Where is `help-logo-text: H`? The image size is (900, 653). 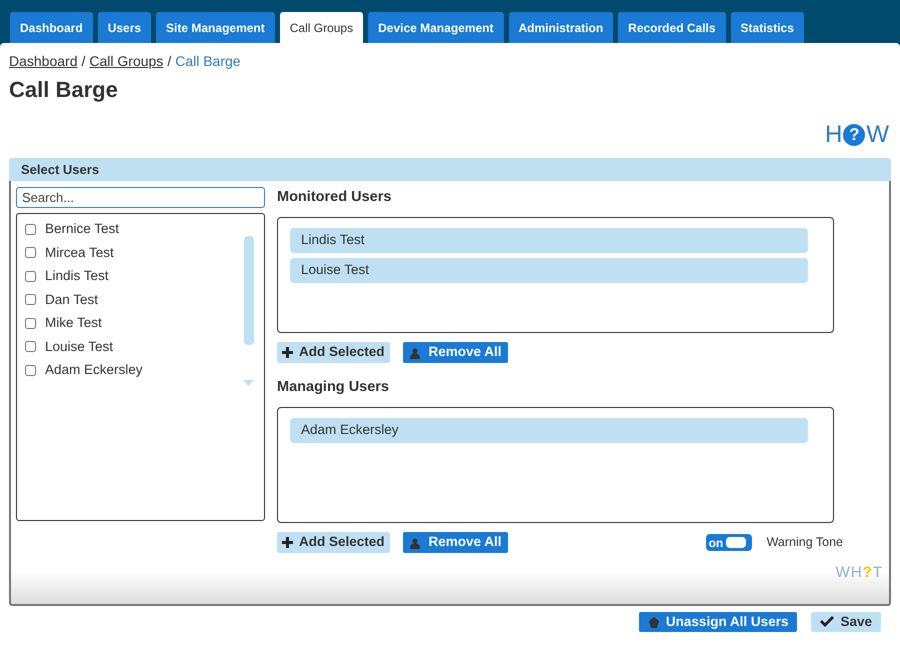
help-logo-text: H is located at coordinates (833, 135).